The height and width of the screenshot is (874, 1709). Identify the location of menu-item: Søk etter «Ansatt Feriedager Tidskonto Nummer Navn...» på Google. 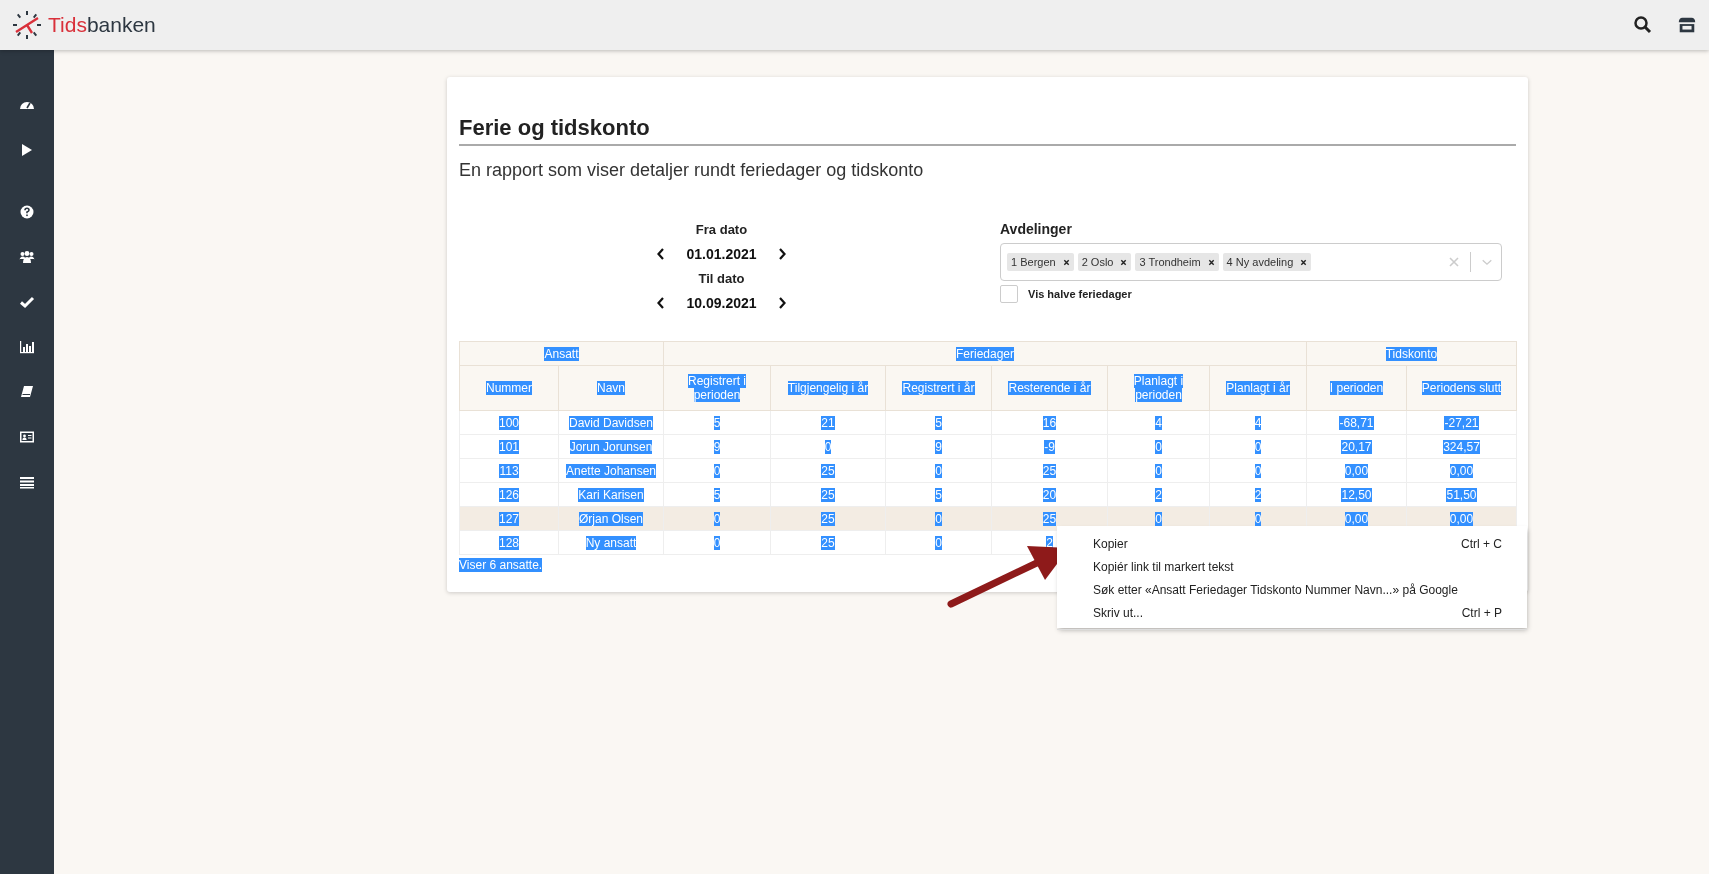
(1292, 589).